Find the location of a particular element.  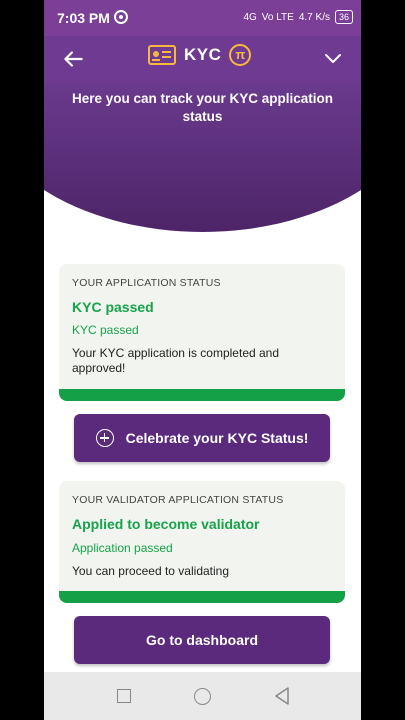

system-nav-bar is located at coordinates (202, 696).